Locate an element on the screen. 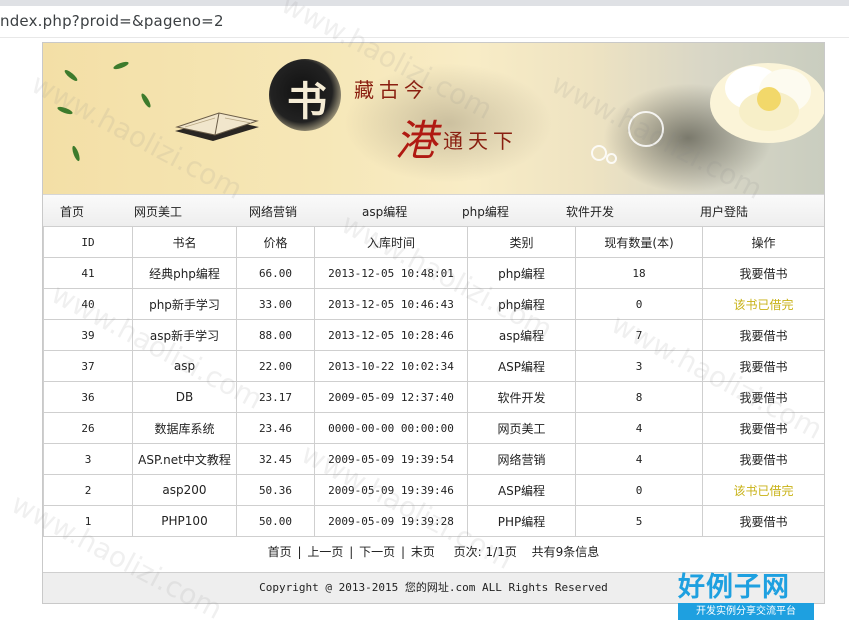  cell-category: PHP编程 is located at coordinates (521, 521).